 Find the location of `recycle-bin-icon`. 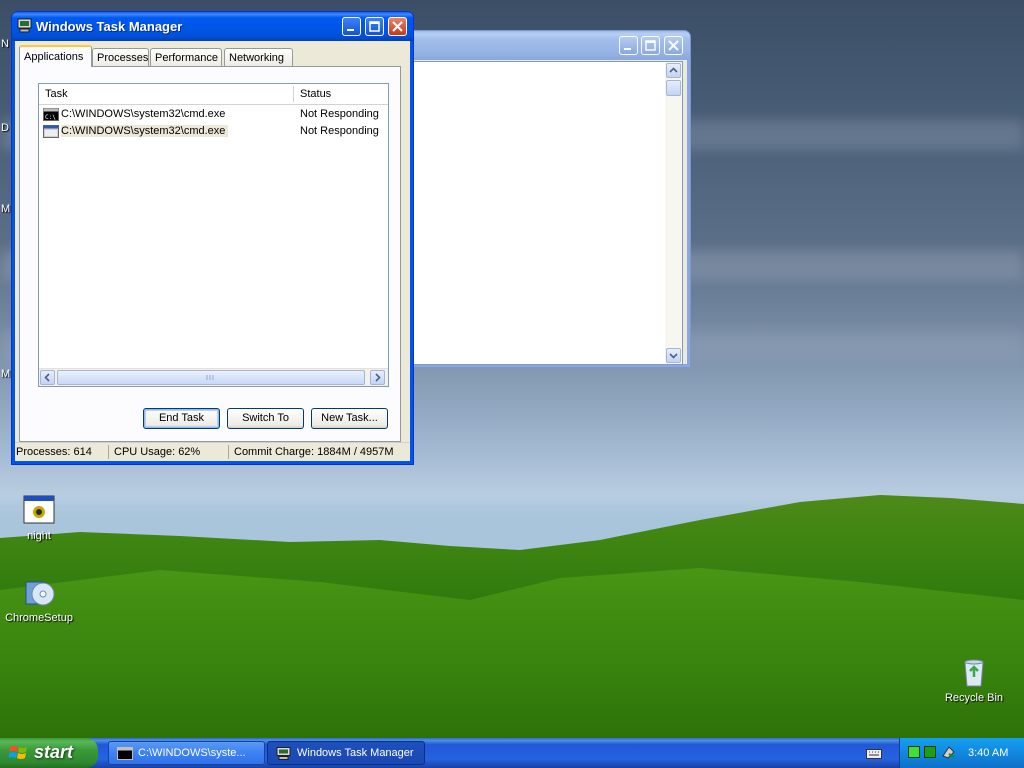

recycle-bin-icon is located at coordinates (974, 672).